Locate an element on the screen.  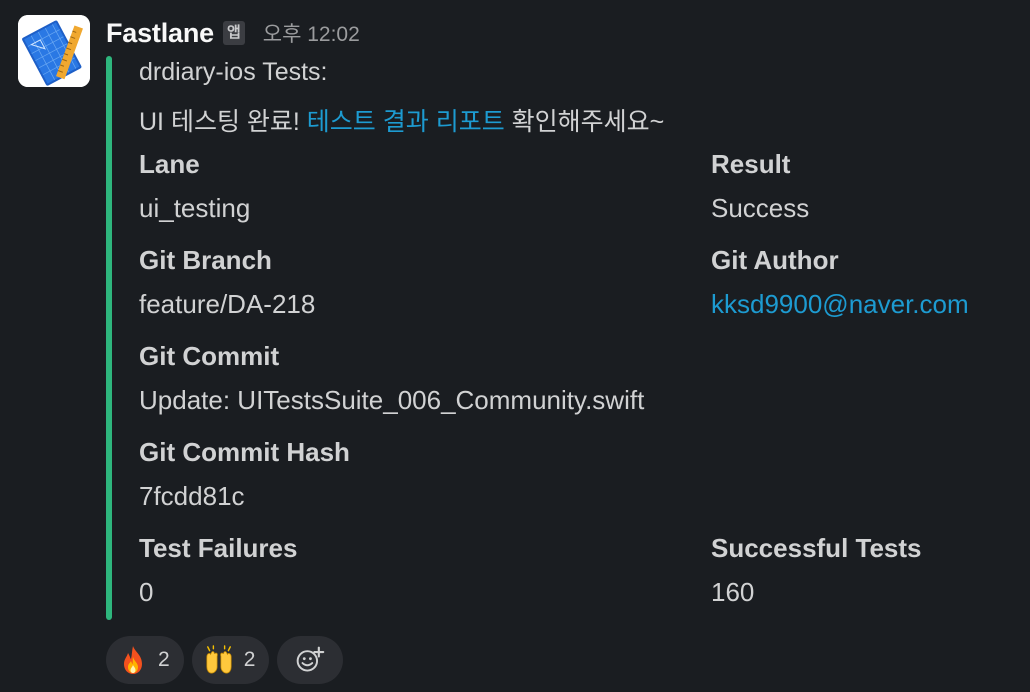
reaction-raising-hands: 2 is located at coordinates (230, 660).